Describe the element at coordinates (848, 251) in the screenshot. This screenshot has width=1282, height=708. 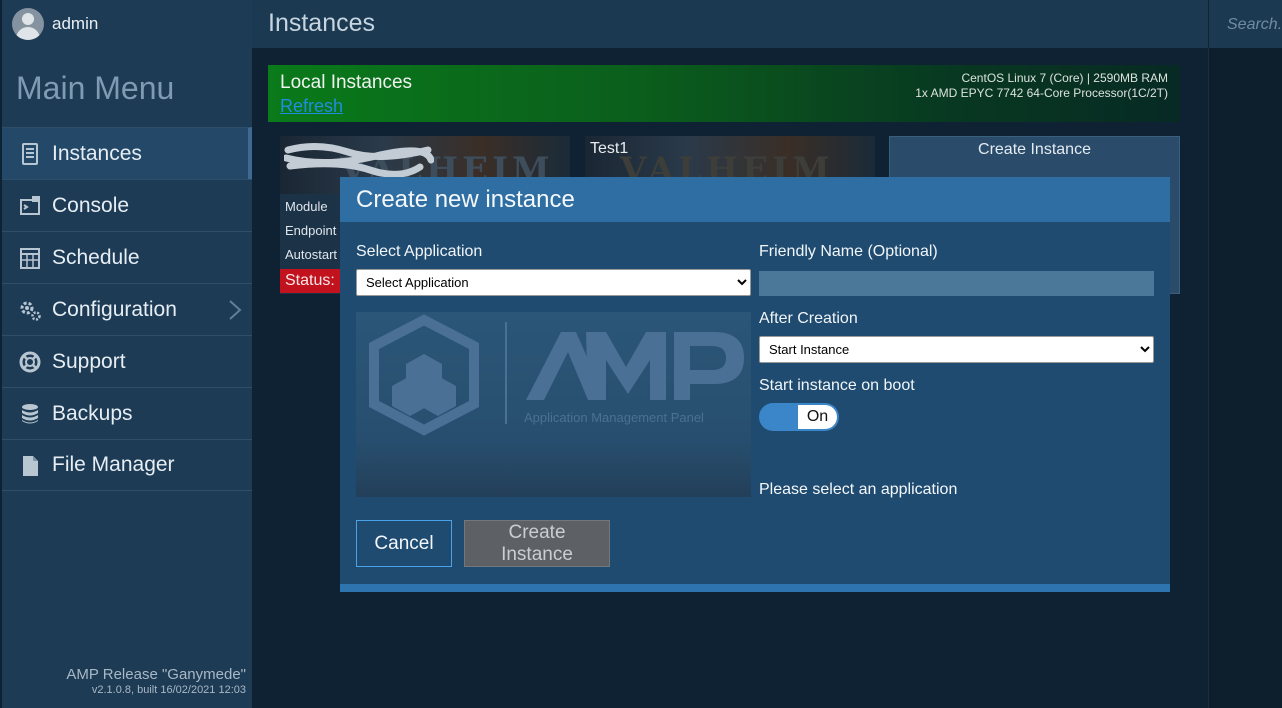
I see `friendly-name-label: Friendly Name (Optional)` at that location.